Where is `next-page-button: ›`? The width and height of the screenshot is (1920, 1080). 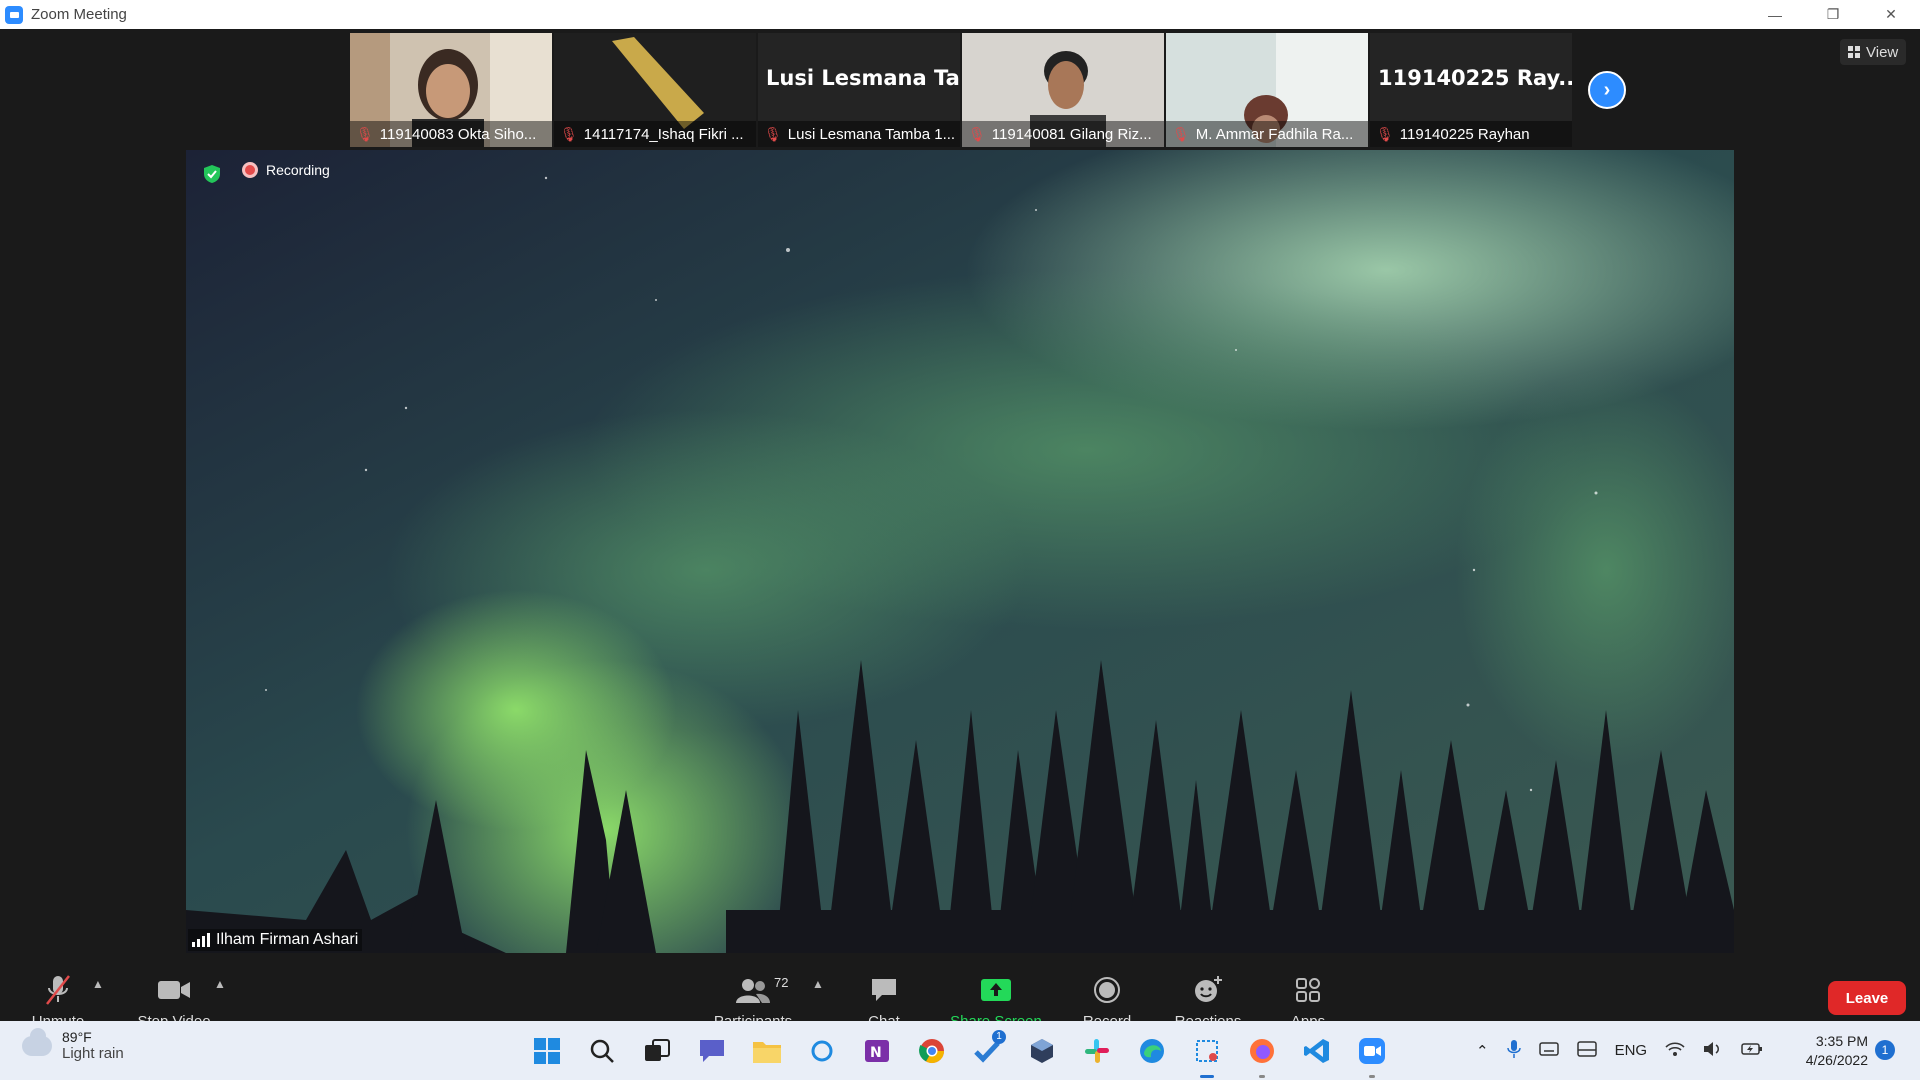 next-page-button: › is located at coordinates (1607, 90).